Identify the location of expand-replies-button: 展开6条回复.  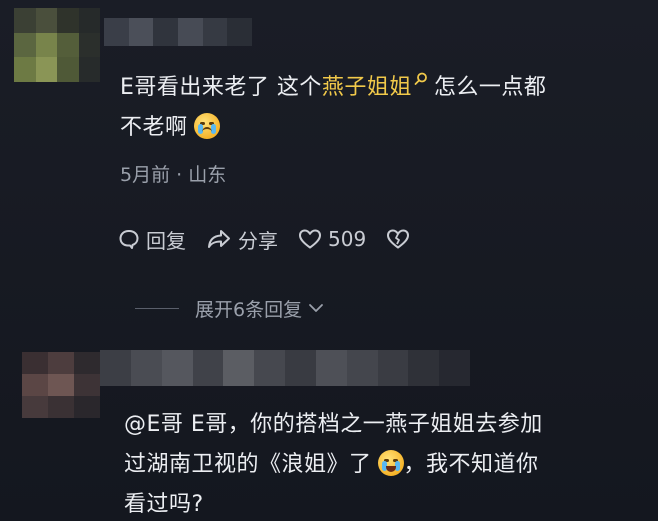
(229, 308).